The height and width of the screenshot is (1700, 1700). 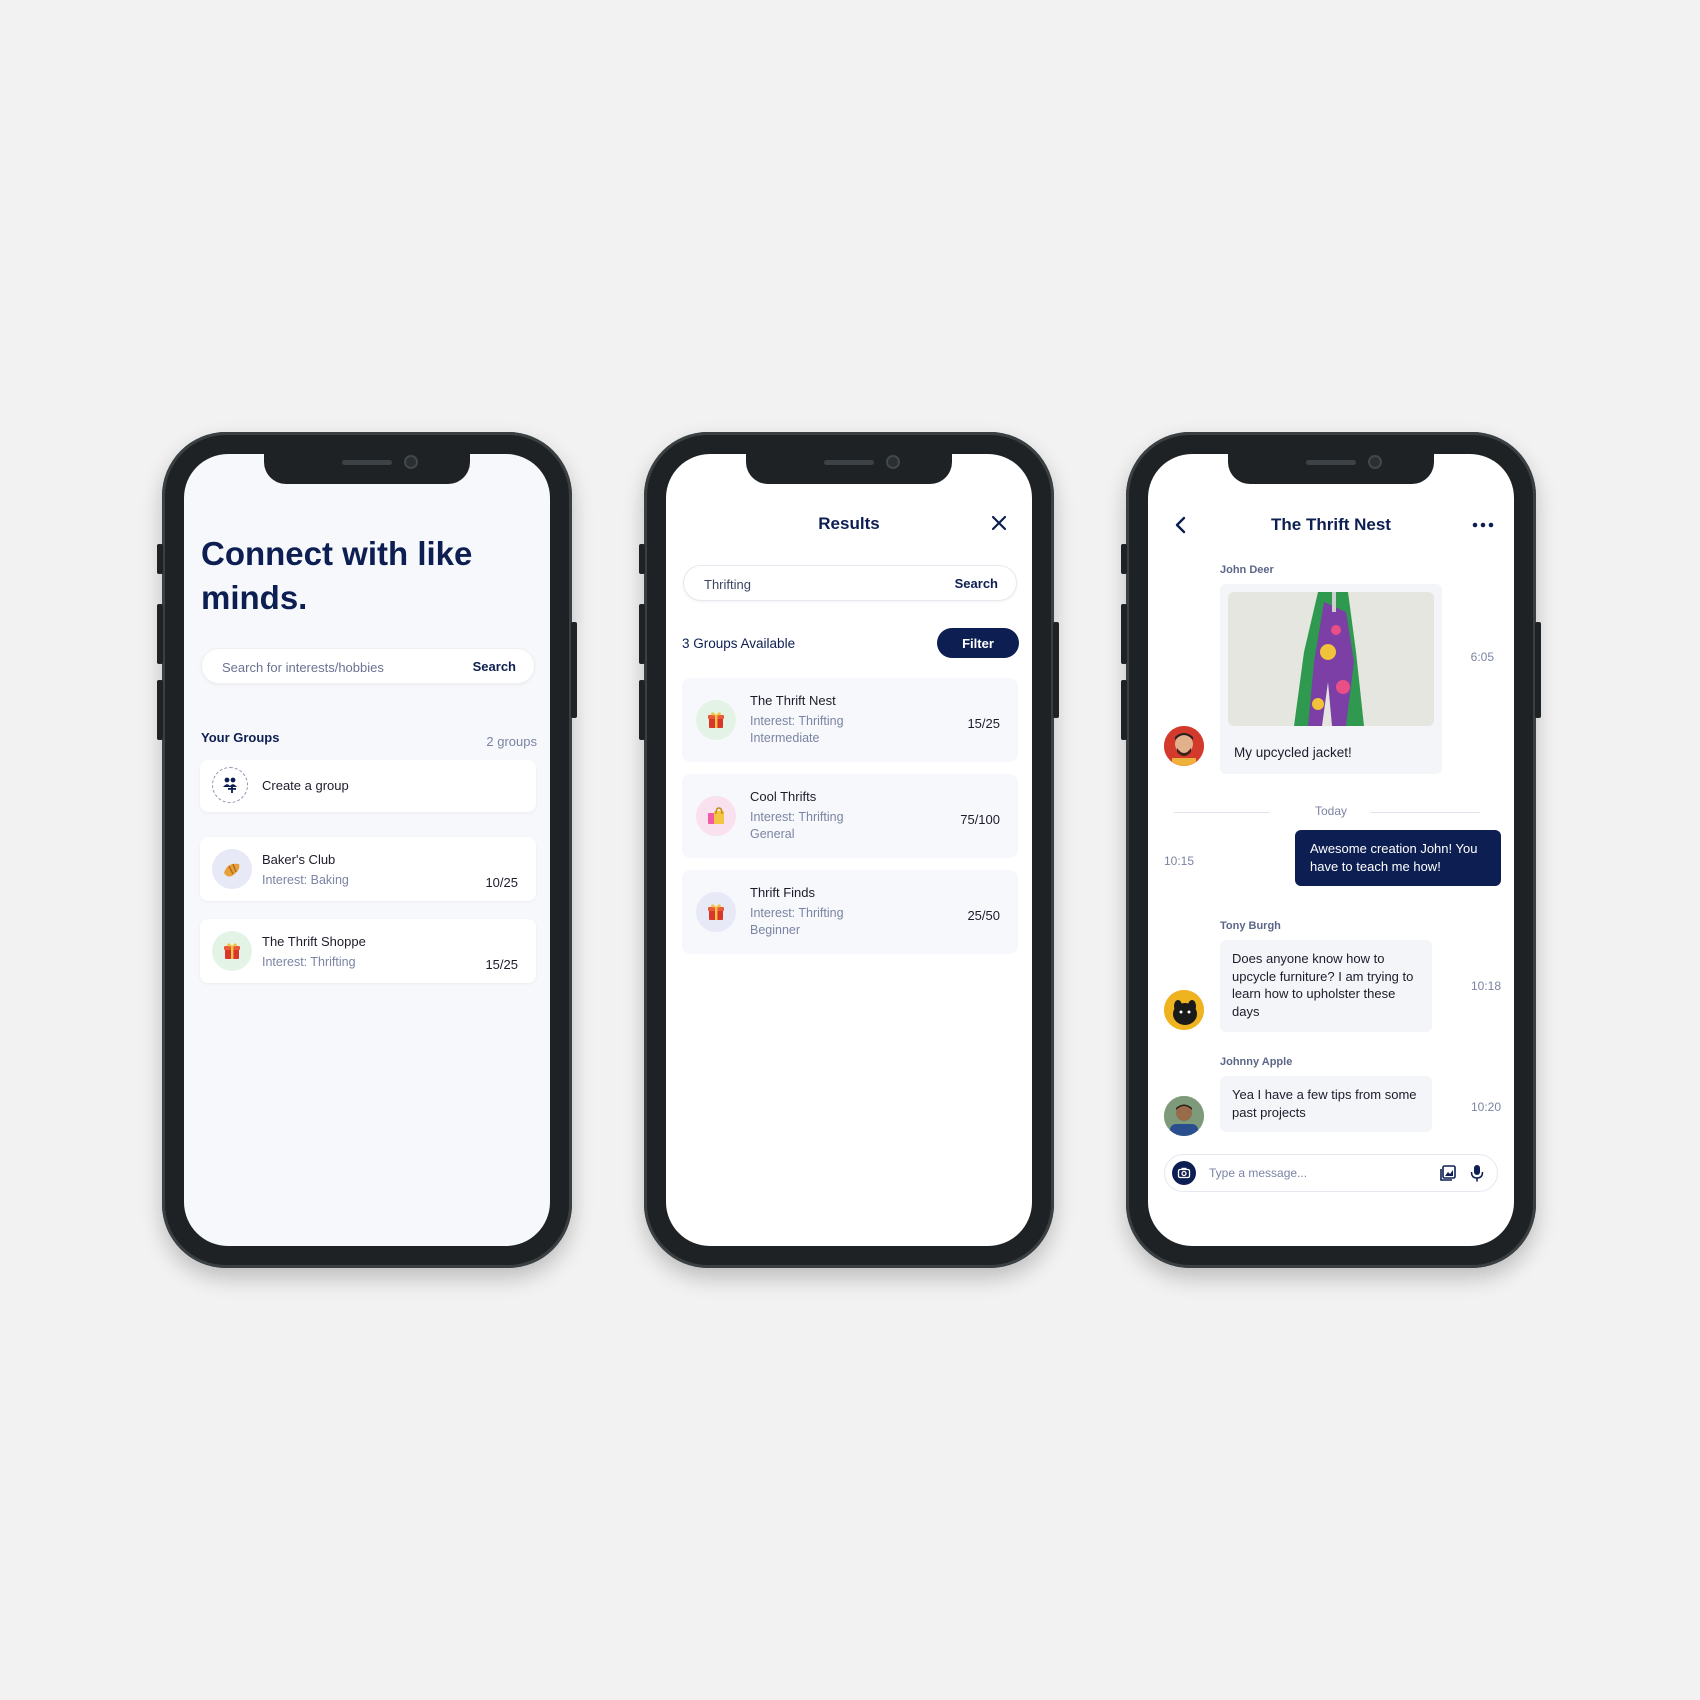 I want to click on group-members: 10/25, so click(x=501, y=882).